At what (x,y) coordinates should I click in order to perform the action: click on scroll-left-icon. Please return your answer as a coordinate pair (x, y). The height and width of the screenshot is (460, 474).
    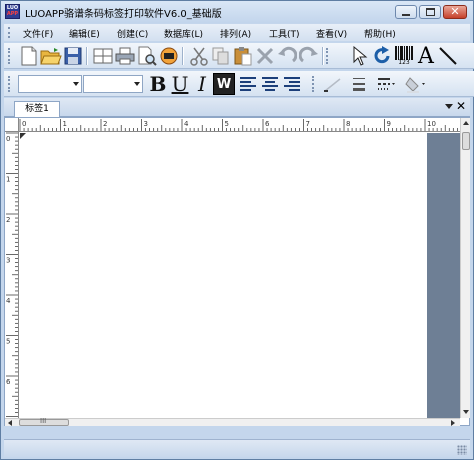
    Looking at the image, I should click on (10, 423).